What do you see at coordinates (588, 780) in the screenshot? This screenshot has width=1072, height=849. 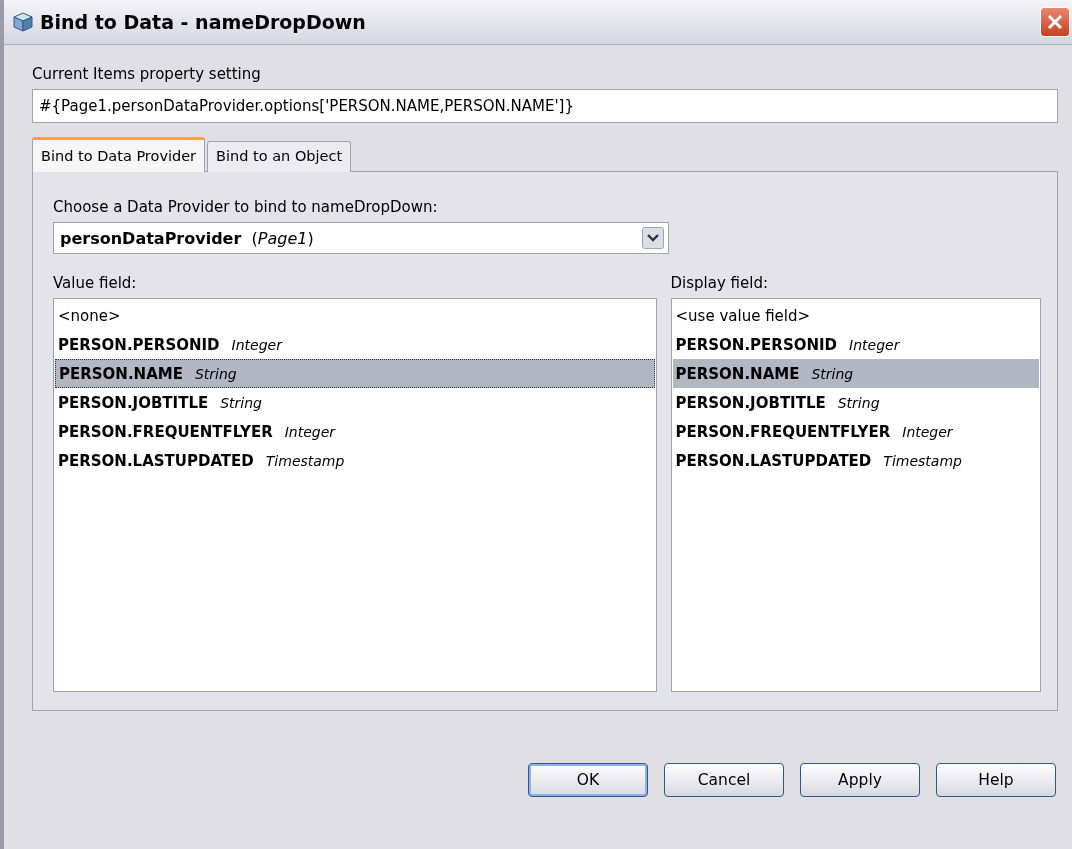 I see `dialog-button: OK` at bounding box center [588, 780].